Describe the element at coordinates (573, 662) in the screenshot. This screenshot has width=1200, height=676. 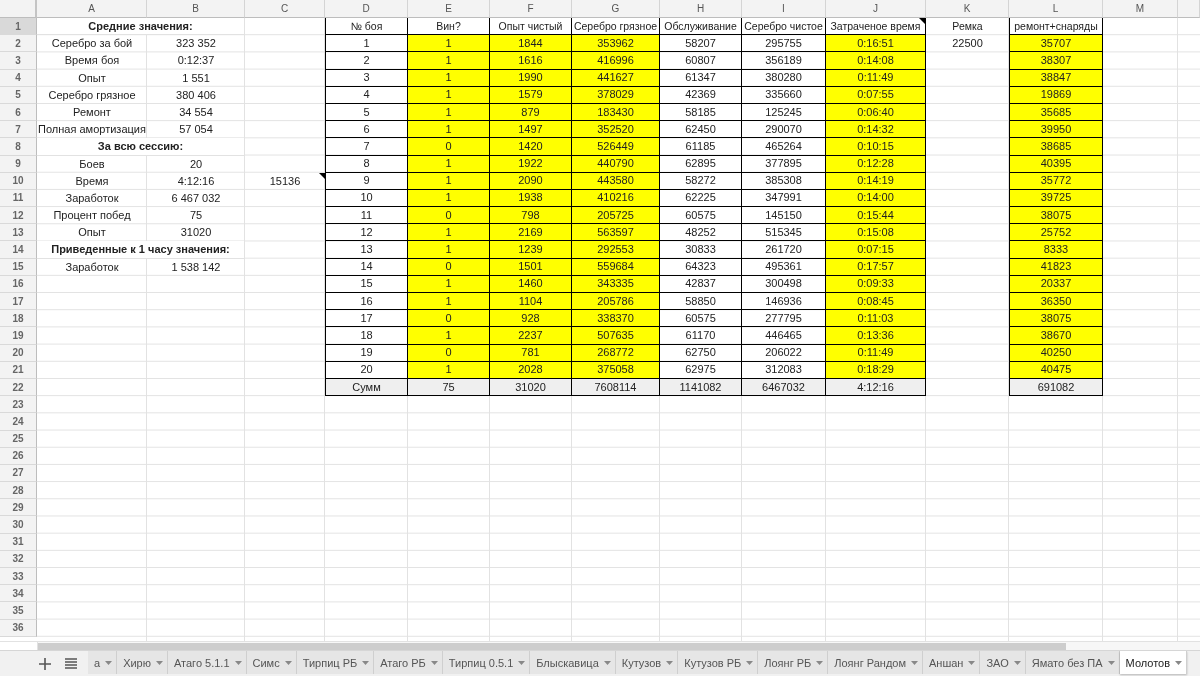
I see `sheet-tab: Блыскавица` at that location.